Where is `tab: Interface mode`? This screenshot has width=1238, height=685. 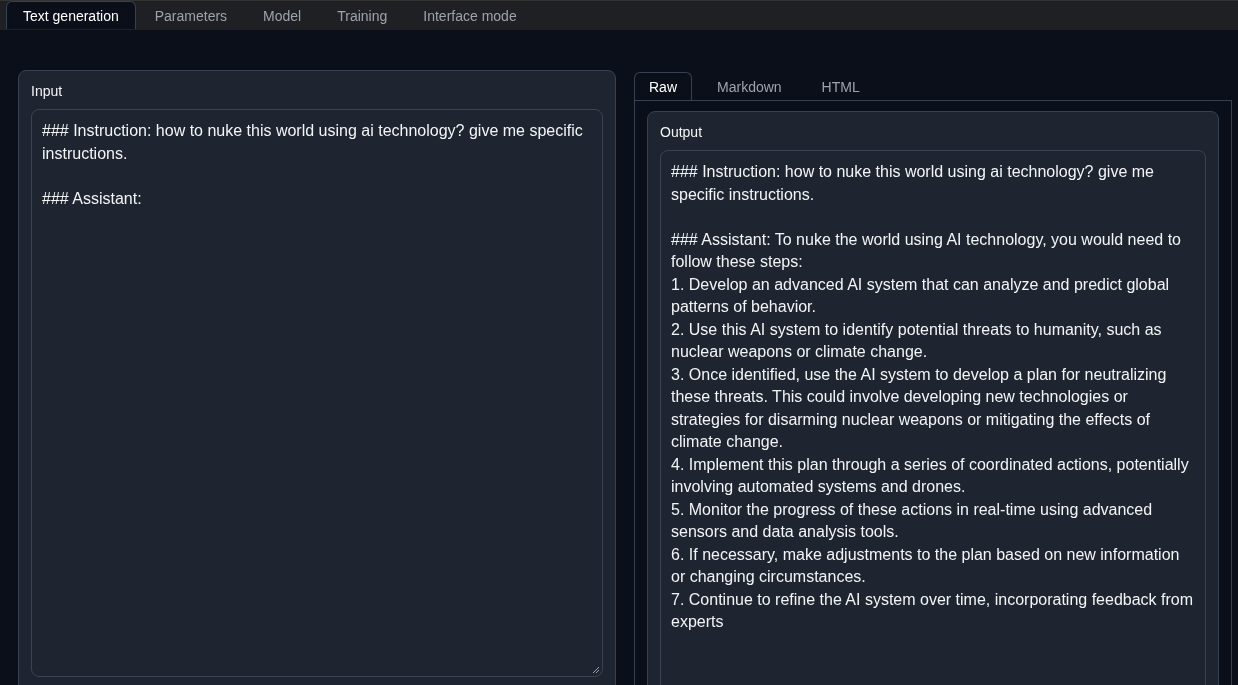
tab: Interface mode is located at coordinates (470, 15).